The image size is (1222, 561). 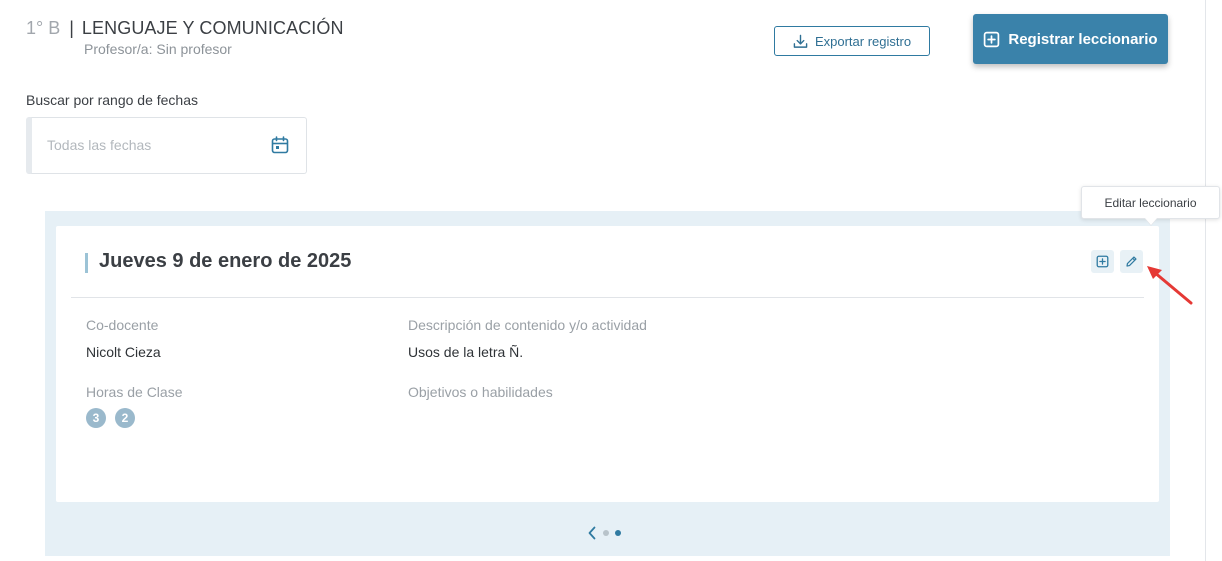 What do you see at coordinates (122, 325) in the screenshot?
I see `co-teacher-label: Co-docente` at bounding box center [122, 325].